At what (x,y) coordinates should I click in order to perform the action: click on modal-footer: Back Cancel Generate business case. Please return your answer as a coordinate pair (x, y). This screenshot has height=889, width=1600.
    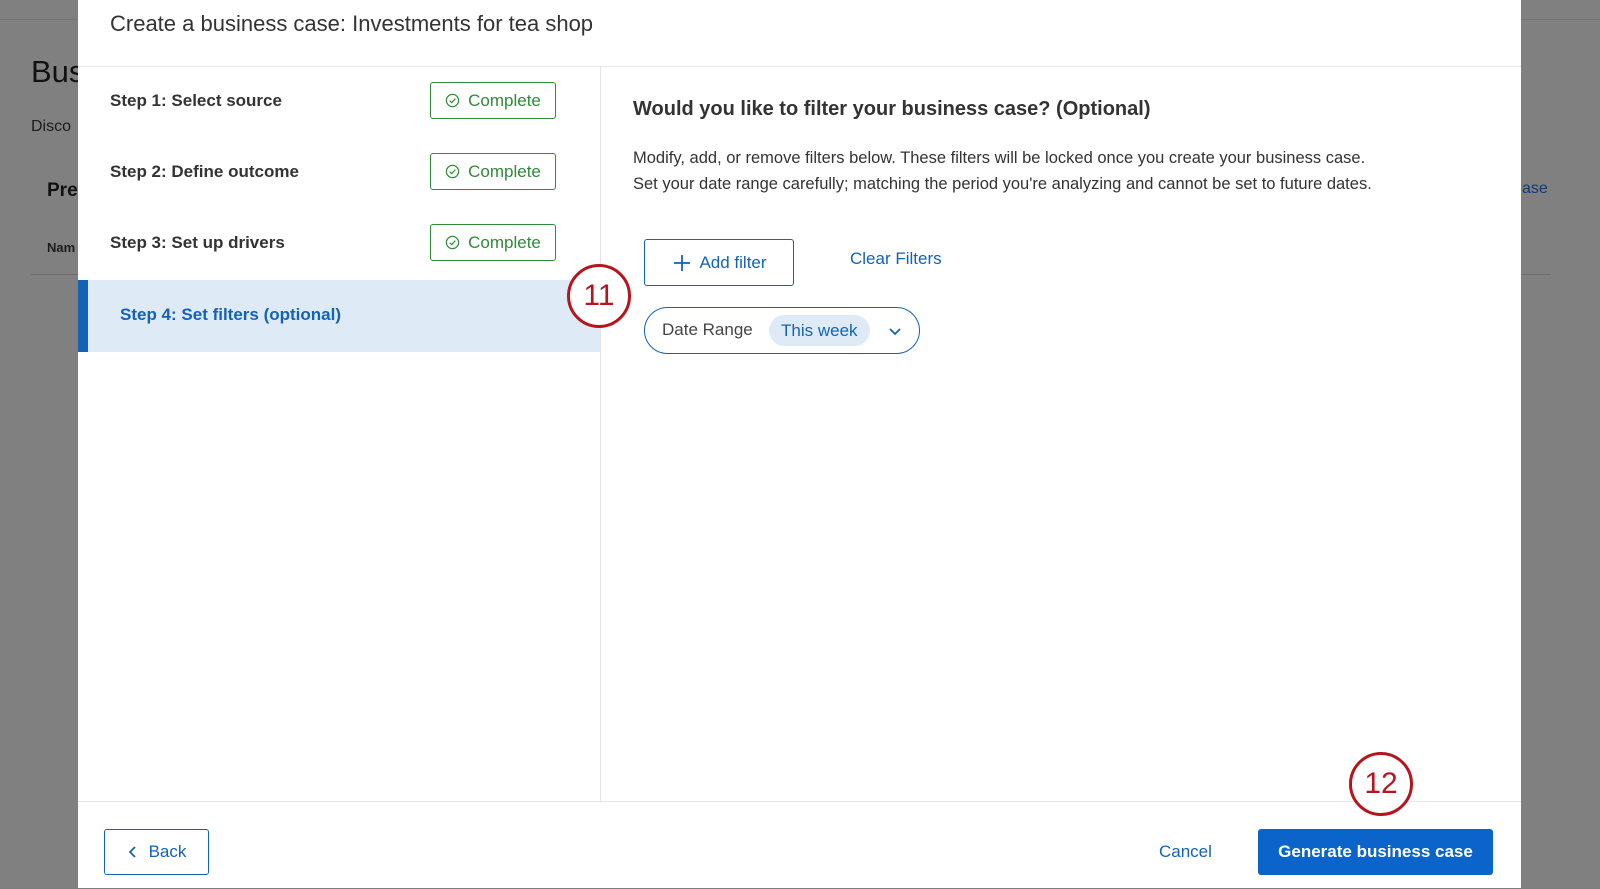
    Looking at the image, I should click on (799, 845).